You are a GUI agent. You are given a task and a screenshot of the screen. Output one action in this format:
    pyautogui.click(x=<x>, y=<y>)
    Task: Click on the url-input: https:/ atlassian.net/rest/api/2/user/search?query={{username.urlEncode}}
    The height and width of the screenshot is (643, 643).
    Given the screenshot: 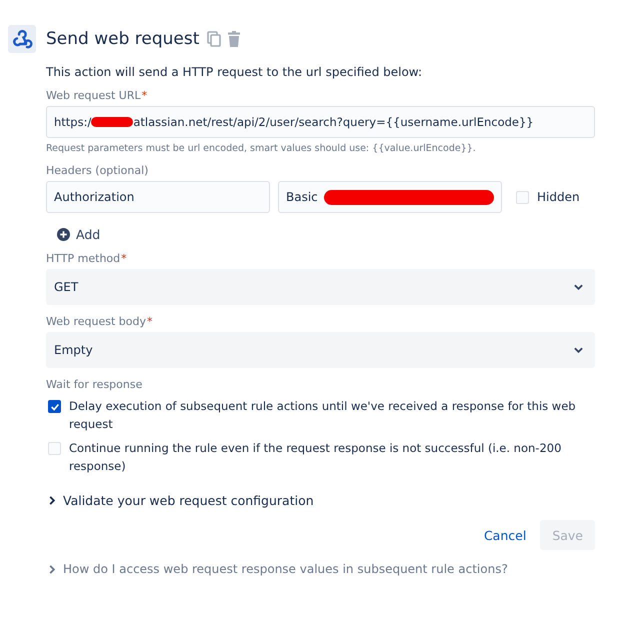 What is the action you would take?
    pyautogui.click(x=320, y=122)
    